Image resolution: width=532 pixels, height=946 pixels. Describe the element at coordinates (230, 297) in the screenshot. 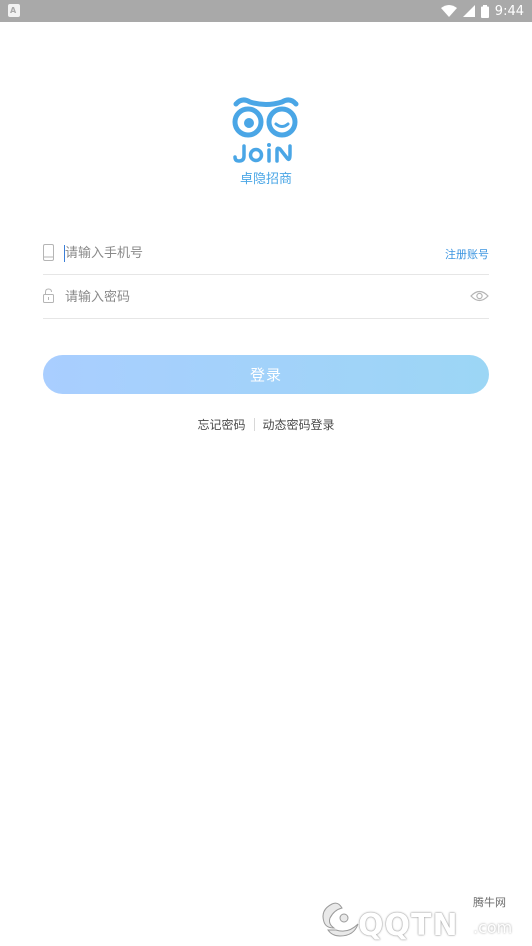

I see `password-input` at that location.